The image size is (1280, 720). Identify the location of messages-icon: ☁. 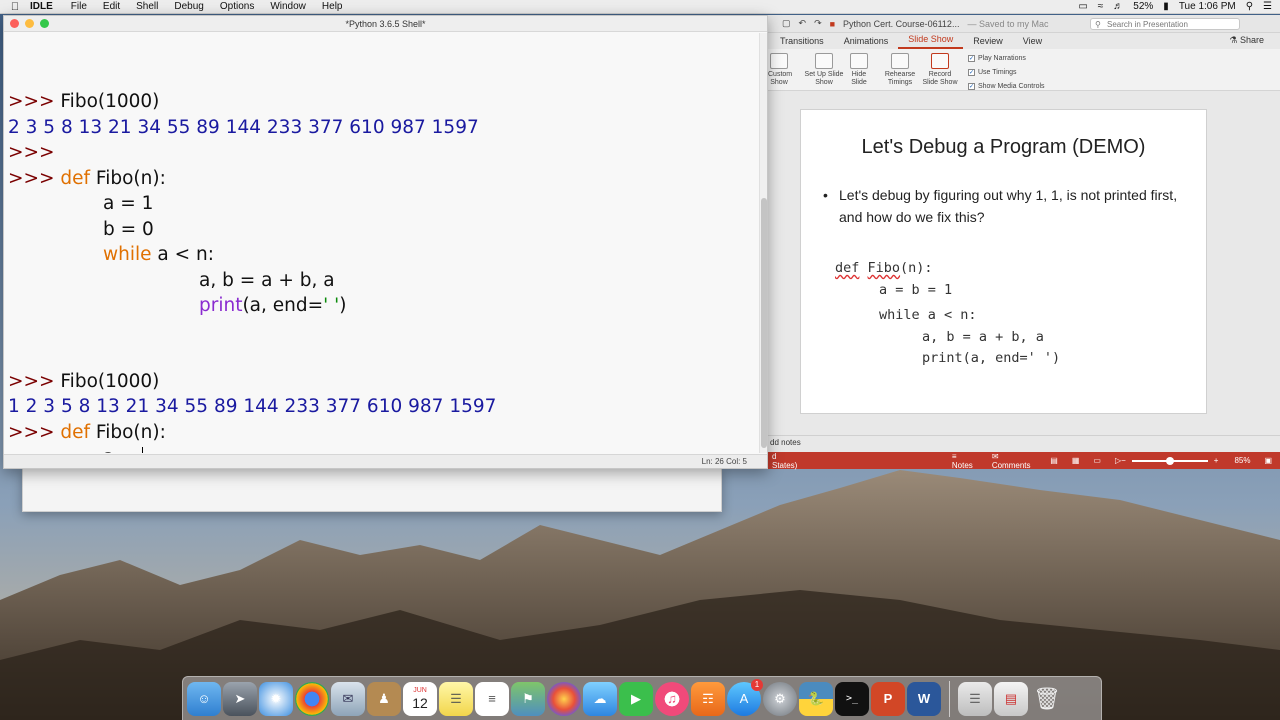
(600, 698).